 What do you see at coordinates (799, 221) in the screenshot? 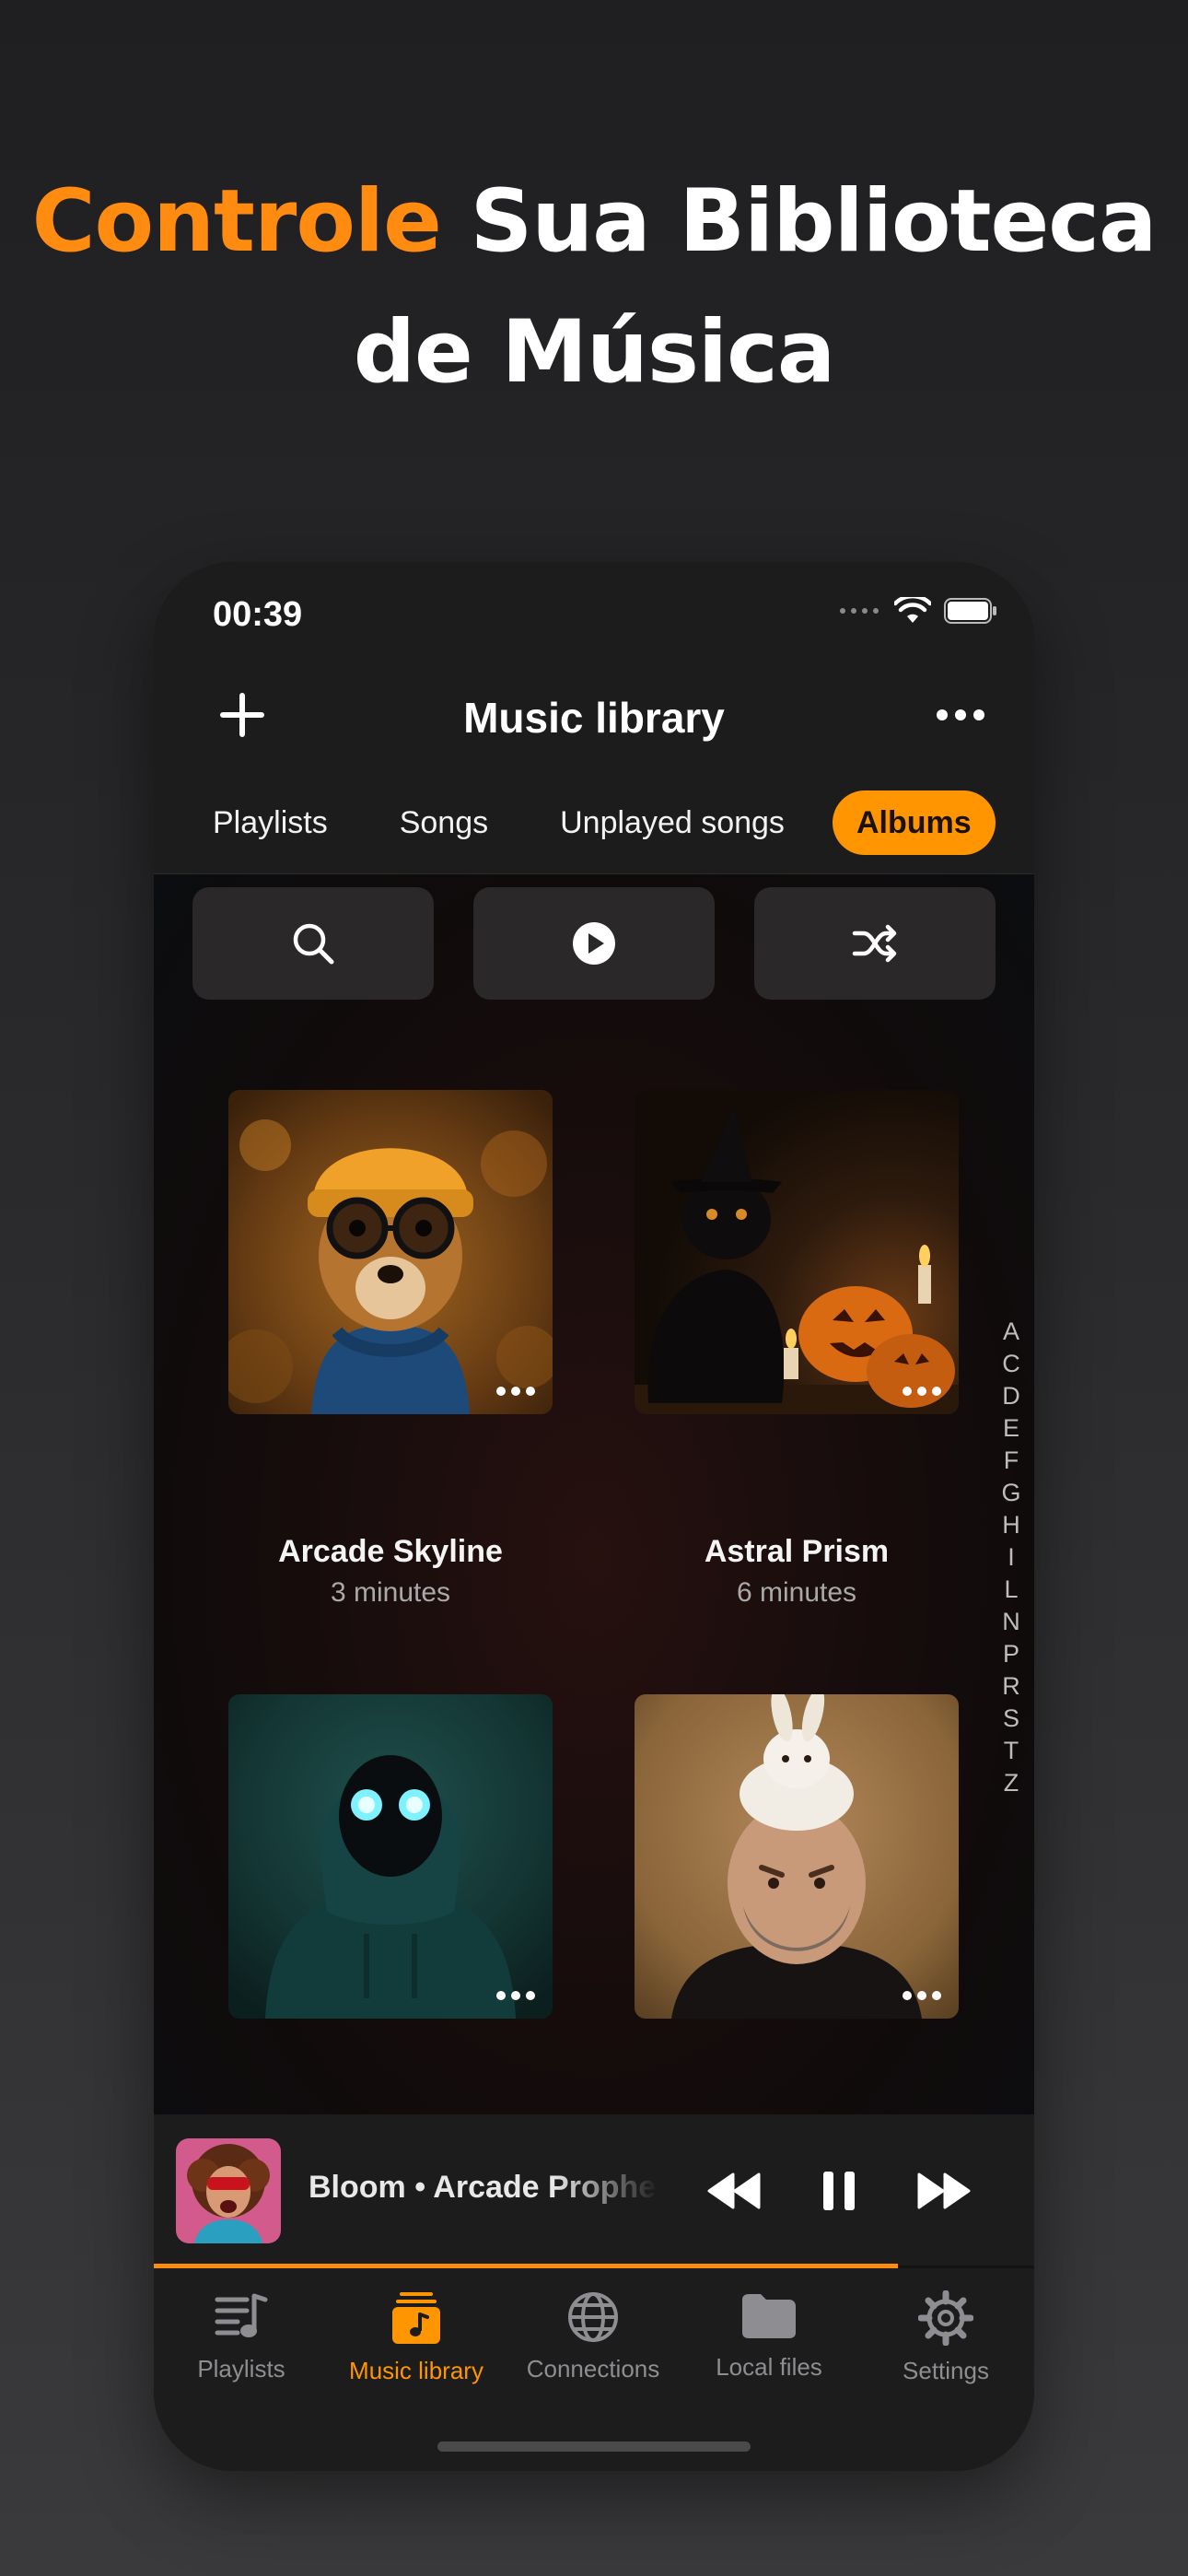
I see `headline-line1: Sua Biblioteca` at bounding box center [799, 221].